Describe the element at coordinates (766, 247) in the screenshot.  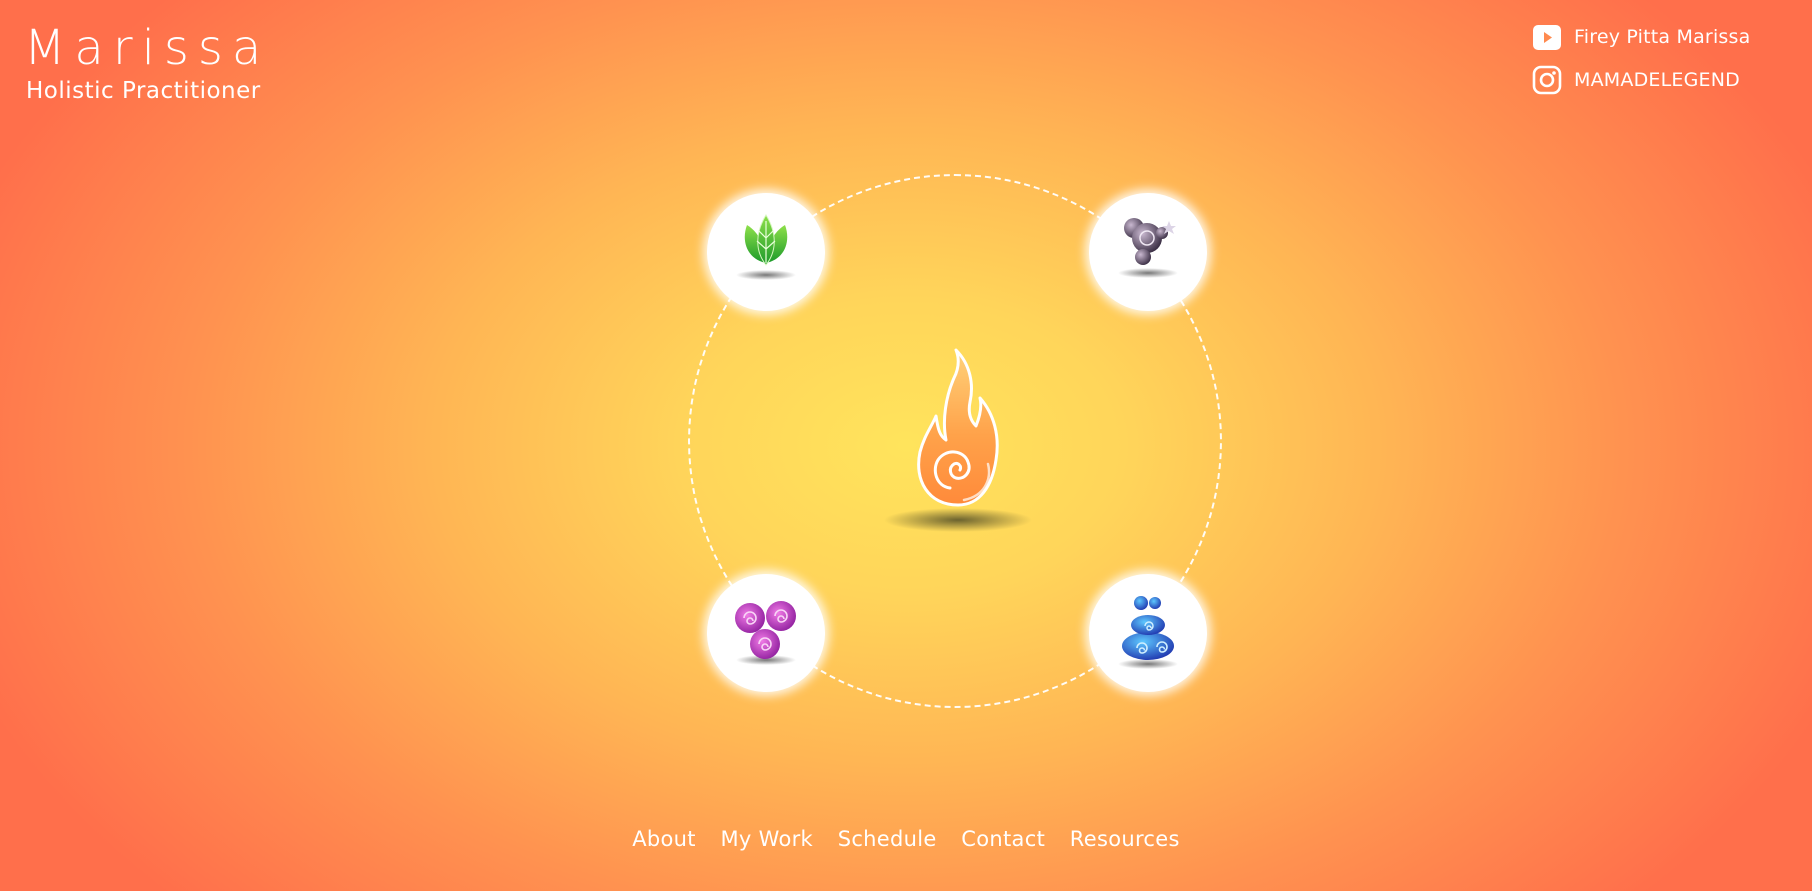
I see `leaf-icon` at that location.